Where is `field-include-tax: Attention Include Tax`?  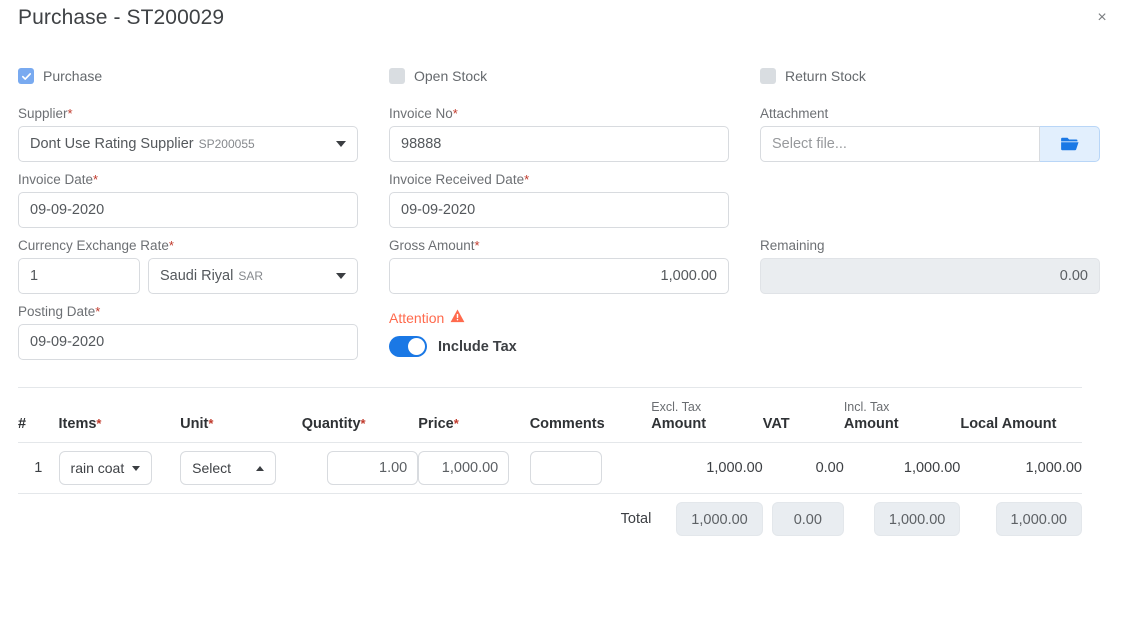
field-include-tax: Attention Include Tax is located at coordinates (574, 327).